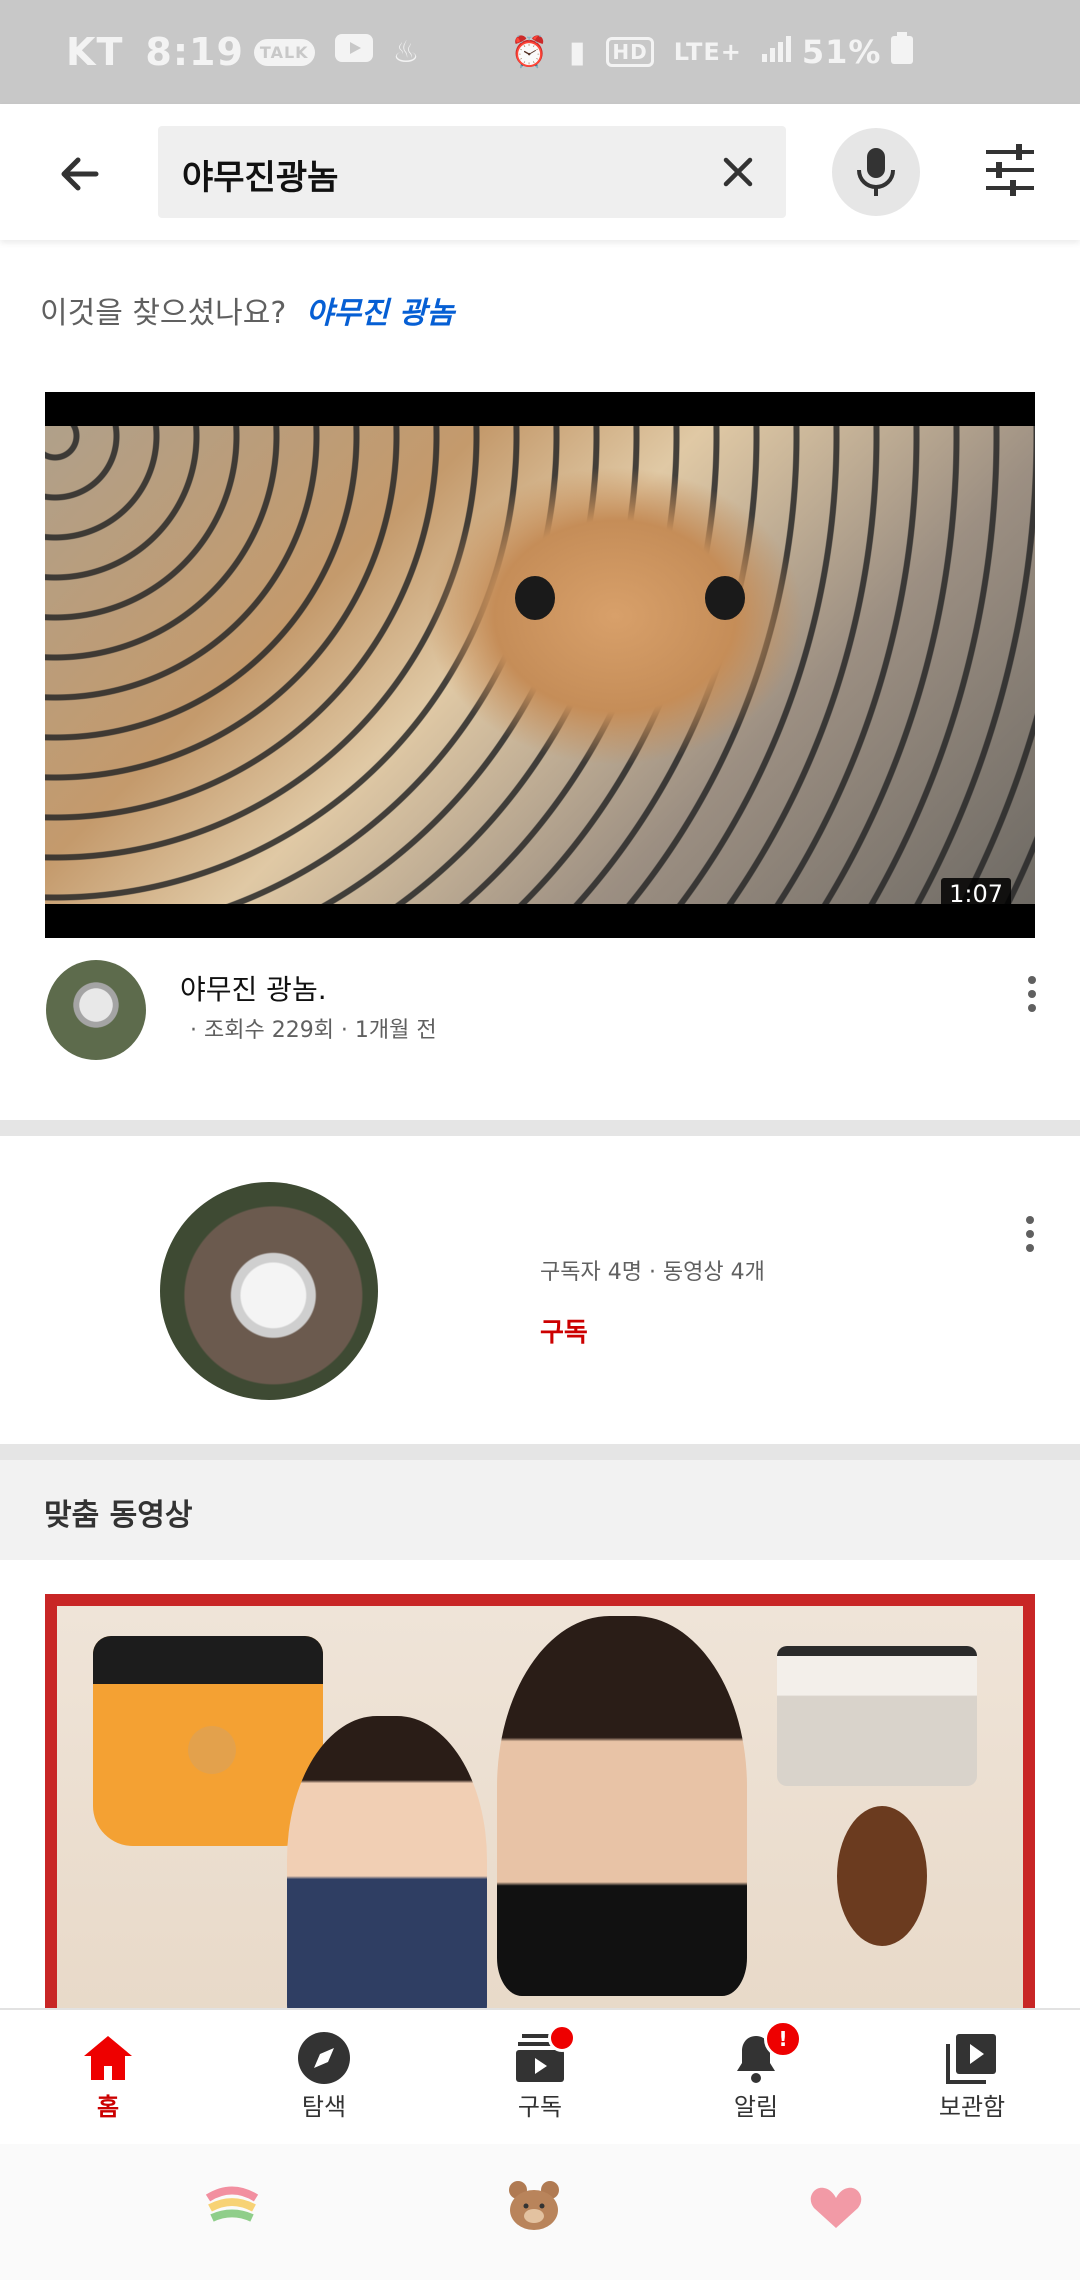 The width and height of the screenshot is (1080, 2280). What do you see at coordinates (313, 1030) in the screenshot?
I see `video-meta: · 조회수 229회 · 1개월 전` at bounding box center [313, 1030].